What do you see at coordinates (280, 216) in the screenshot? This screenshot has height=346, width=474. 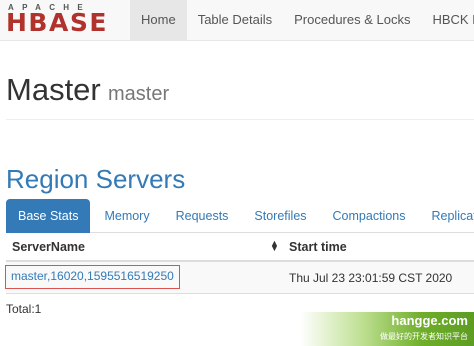 I see `tab-storefiles: Storefiles` at bounding box center [280, 216].